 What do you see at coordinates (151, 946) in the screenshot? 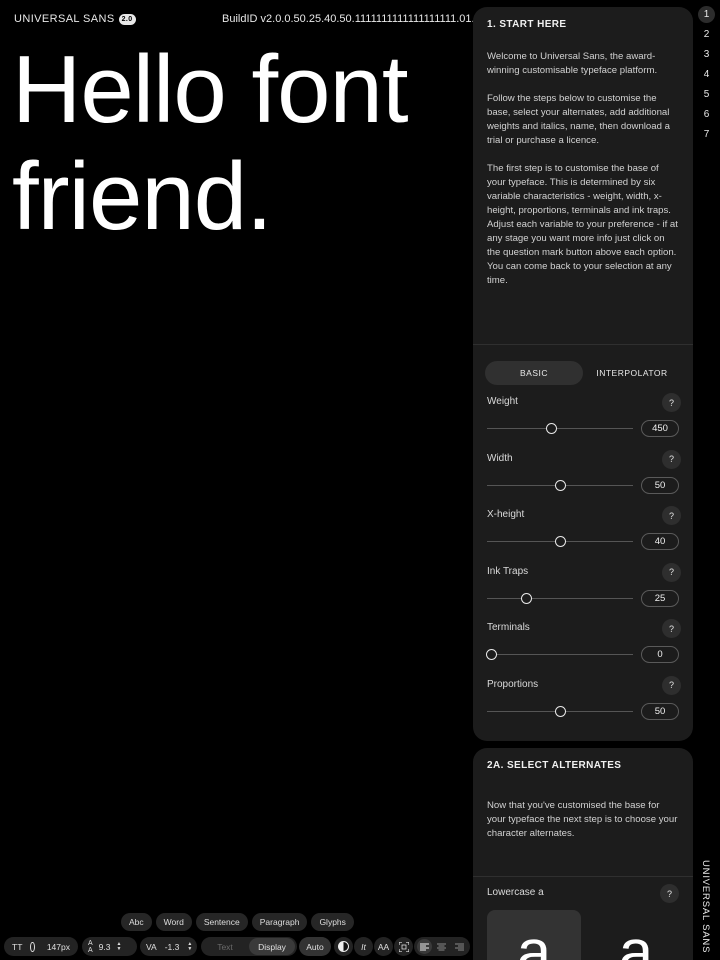
I see `tracking-label: VA` at bounding box center [151, 946].